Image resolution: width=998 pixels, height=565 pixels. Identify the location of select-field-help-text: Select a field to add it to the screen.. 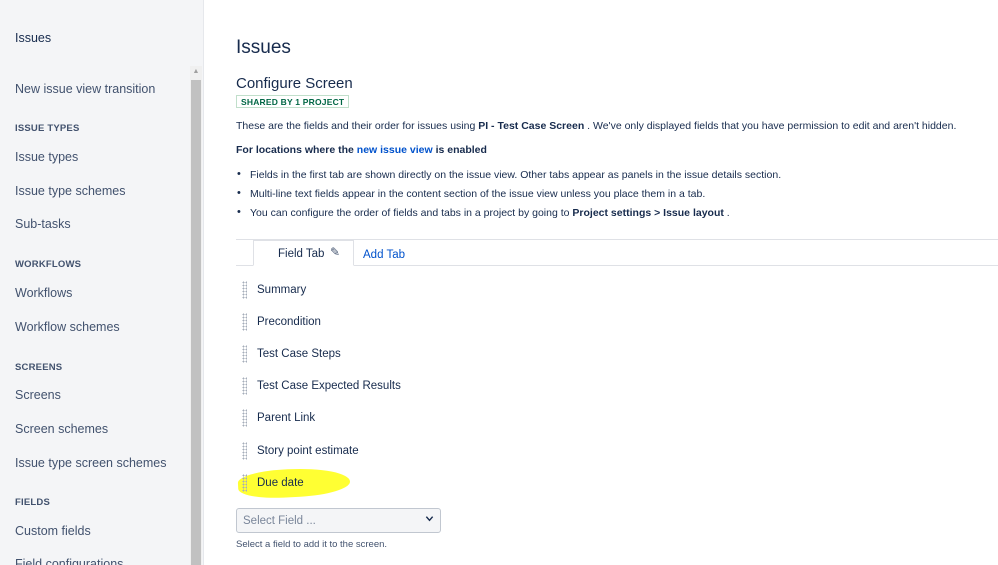
(312, 544).